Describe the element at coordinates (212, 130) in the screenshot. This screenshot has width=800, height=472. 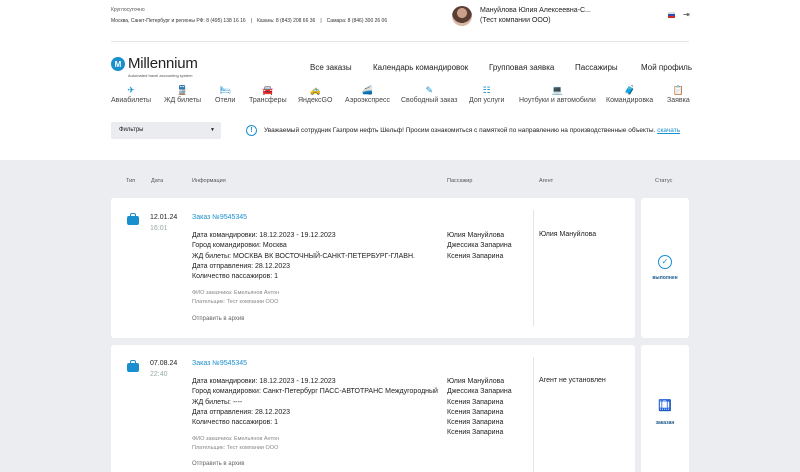
I see `caret-down-icon: ▼` at that location.